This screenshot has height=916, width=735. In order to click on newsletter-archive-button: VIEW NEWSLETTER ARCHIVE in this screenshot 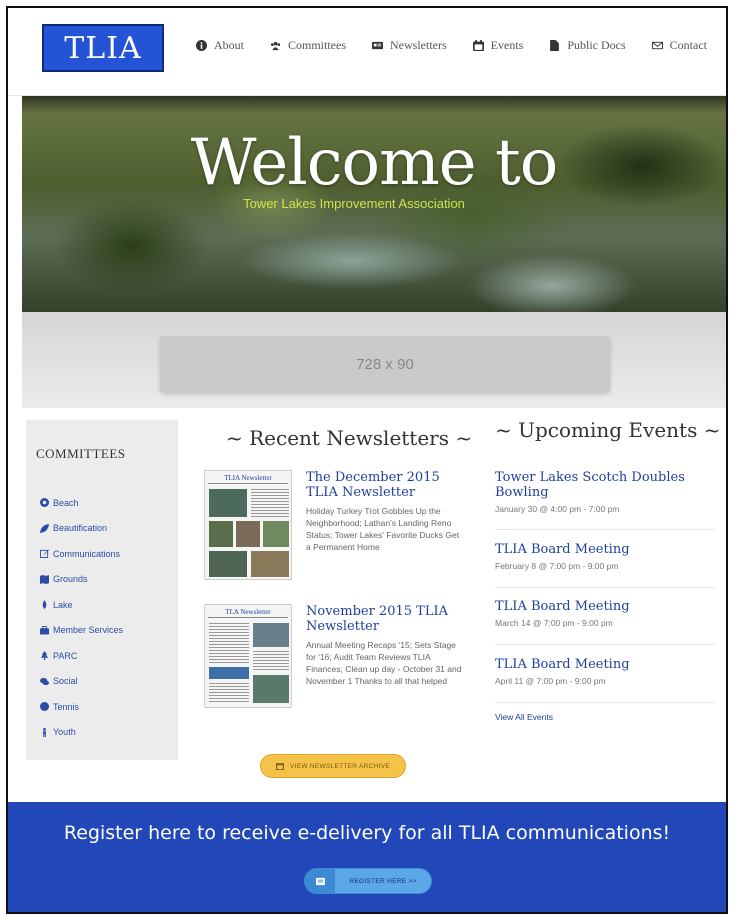, I will do `click(333, 766)`.